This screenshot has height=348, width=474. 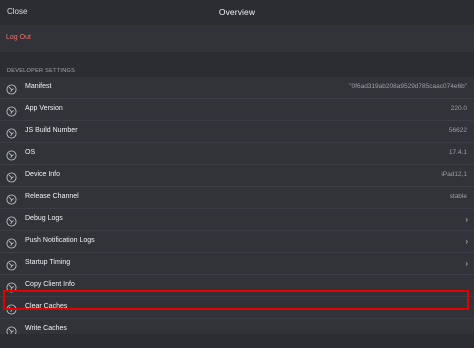 I want to click on row-label: Write Caches, so click(x=46, y=328).